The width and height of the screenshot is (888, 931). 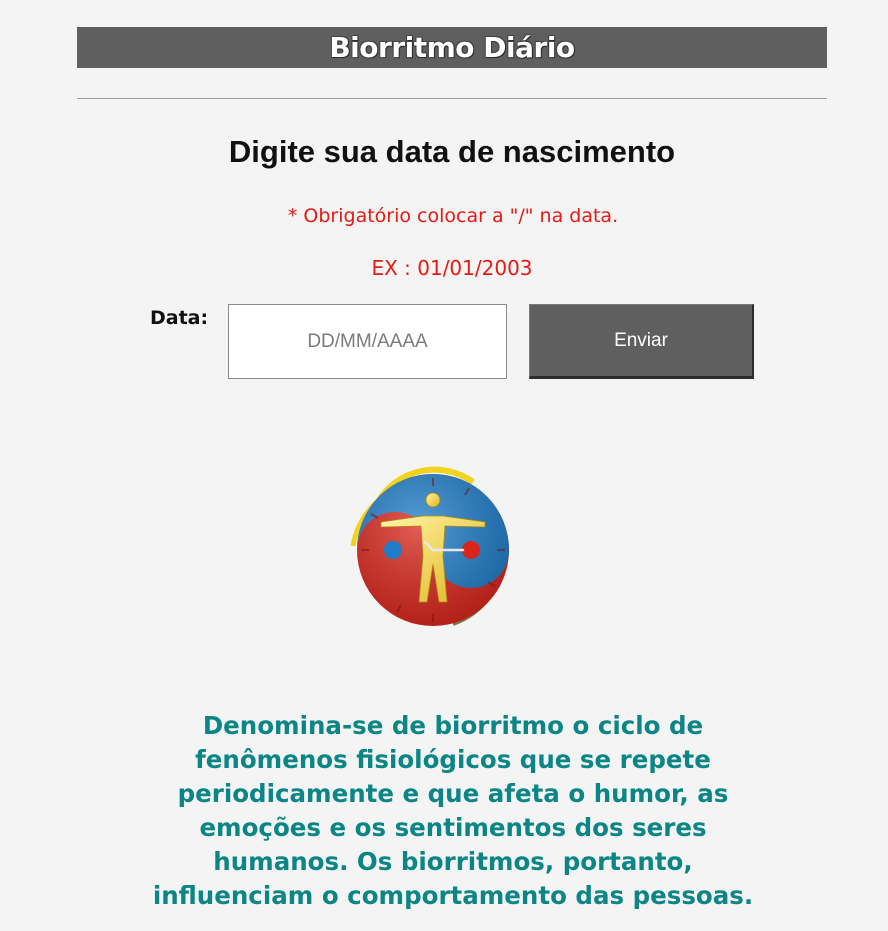 I want to click on divider, so click(x=452, y=98).